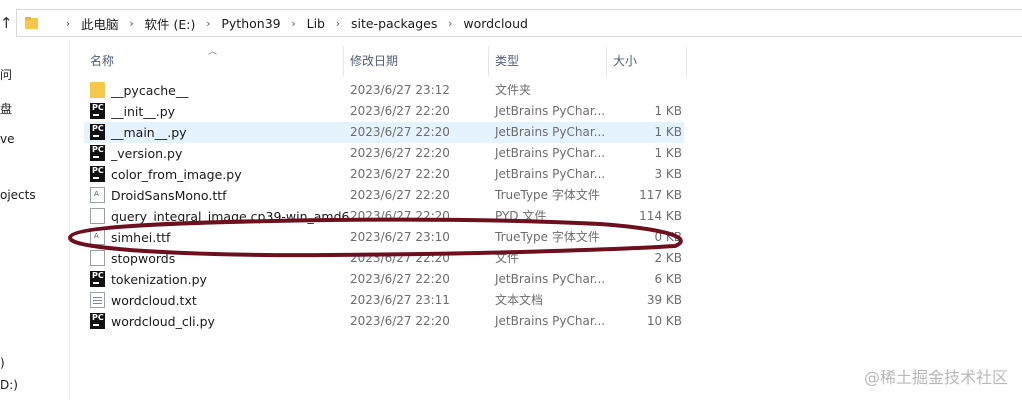 Image resolution: width=1022 pixels, height=400 pixels. I want to click on file-name: color_from_image.py, so click(176, 174).